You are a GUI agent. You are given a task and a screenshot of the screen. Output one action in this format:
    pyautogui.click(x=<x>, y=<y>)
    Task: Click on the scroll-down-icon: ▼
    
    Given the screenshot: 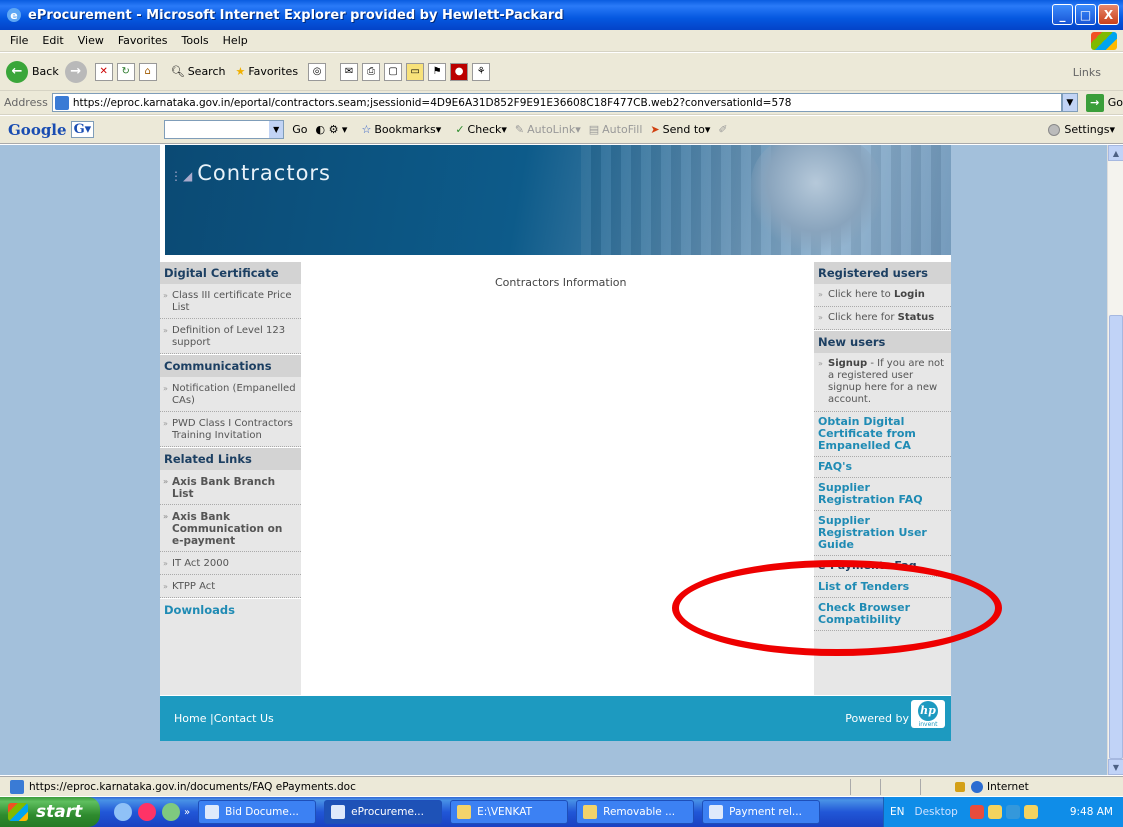 What is the action you would take?
    pyautogui.click(x=1115, y=767)
    